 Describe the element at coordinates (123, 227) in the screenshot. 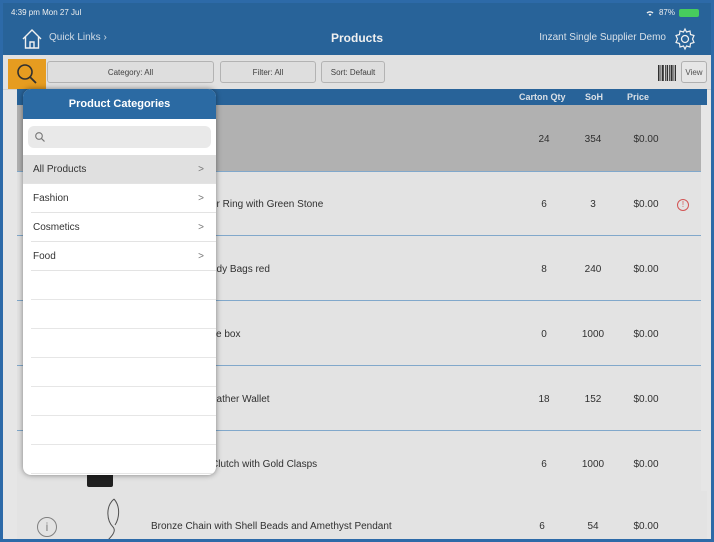

I see `category-item-cosmetics: Cosmetics >` at that location.